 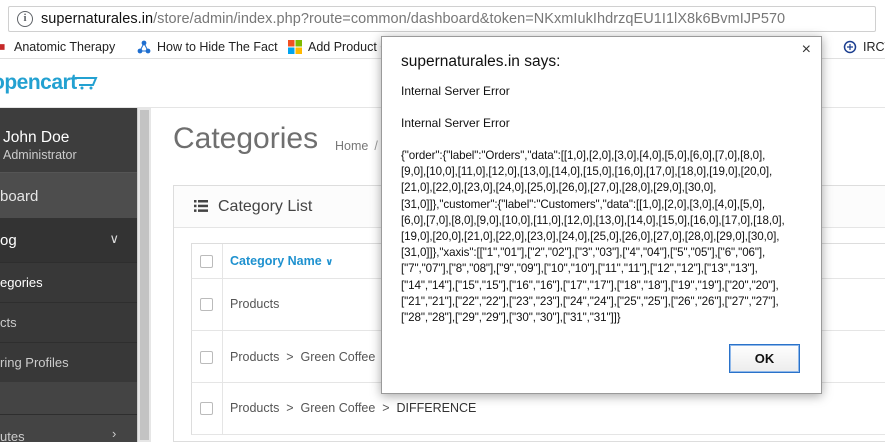 I want to click on category-name: Products, so click(x=255, y=304).